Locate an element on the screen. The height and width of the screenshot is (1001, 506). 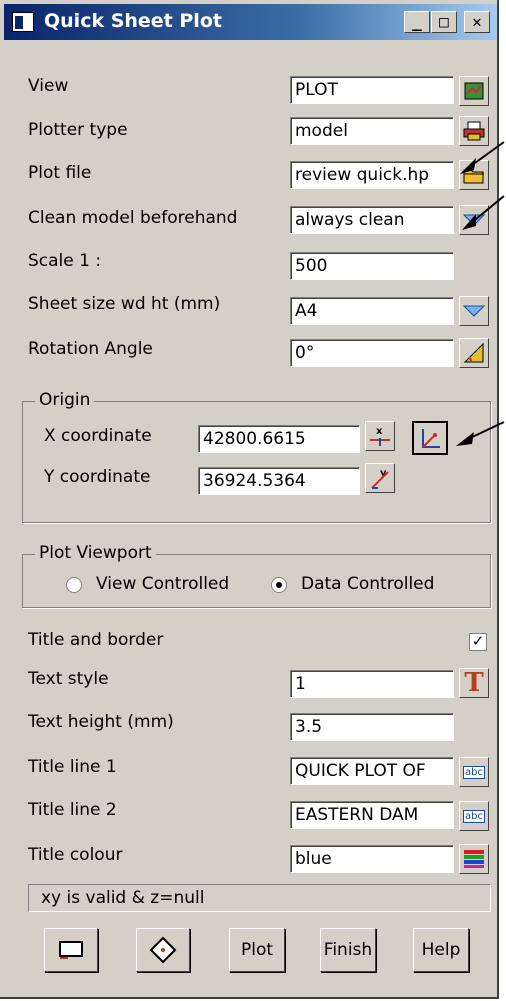
x-pick-icon: x is located at coordinates (380, 436).